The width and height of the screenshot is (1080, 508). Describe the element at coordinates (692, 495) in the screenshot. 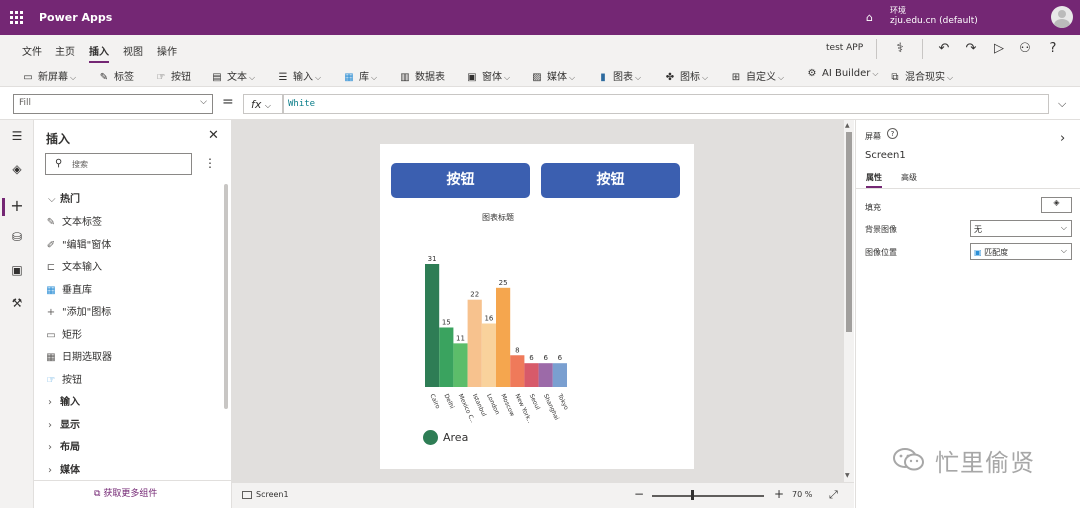

I see `zoom-slider-thumb` at that location.